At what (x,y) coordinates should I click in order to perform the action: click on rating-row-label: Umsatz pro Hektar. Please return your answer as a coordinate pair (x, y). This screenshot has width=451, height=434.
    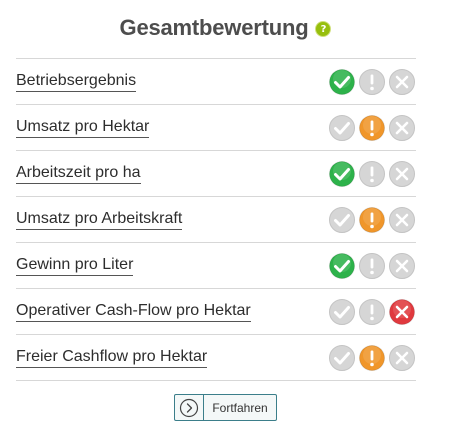
    Looking at the image, I should click on (83, 128).